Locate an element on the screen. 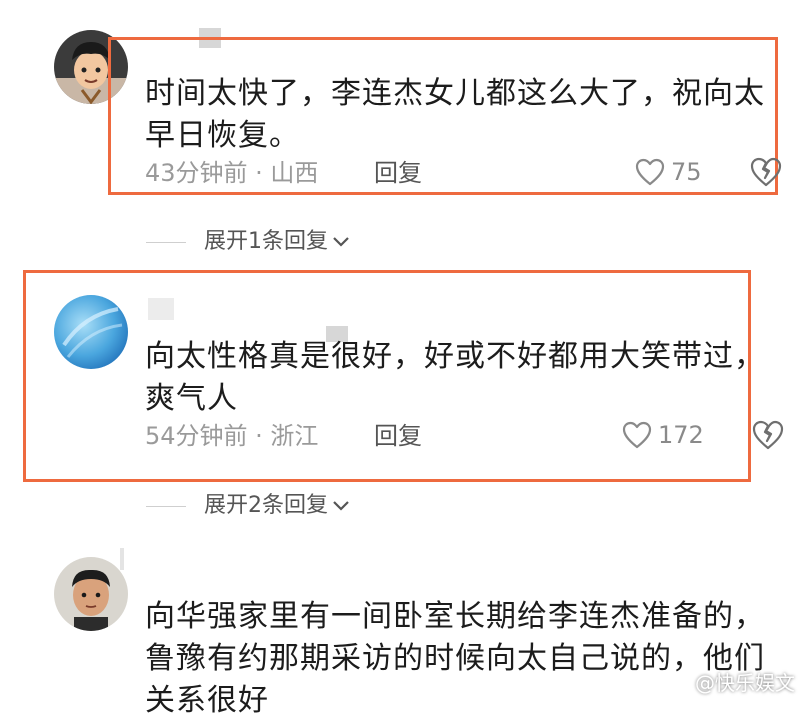 This screenshot has height=722, width=809. time-location-2: 54分钟前 · 浙江 is located at coordinates (232, 436).